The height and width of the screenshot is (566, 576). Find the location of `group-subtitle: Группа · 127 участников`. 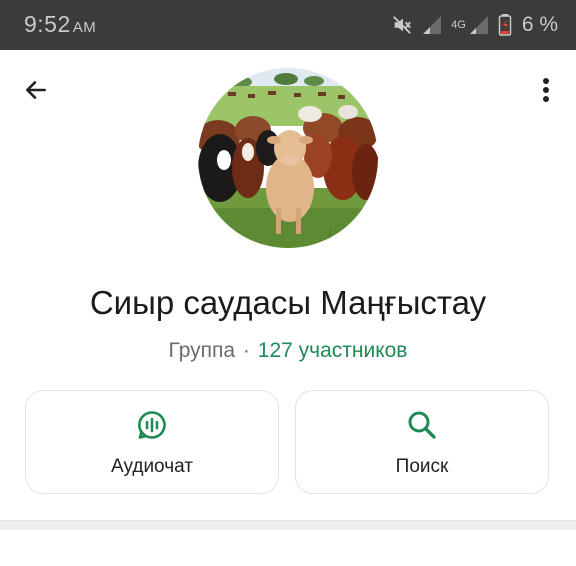

group-subtitle: Группа · 127 участников is located at coordinates (288, 351).